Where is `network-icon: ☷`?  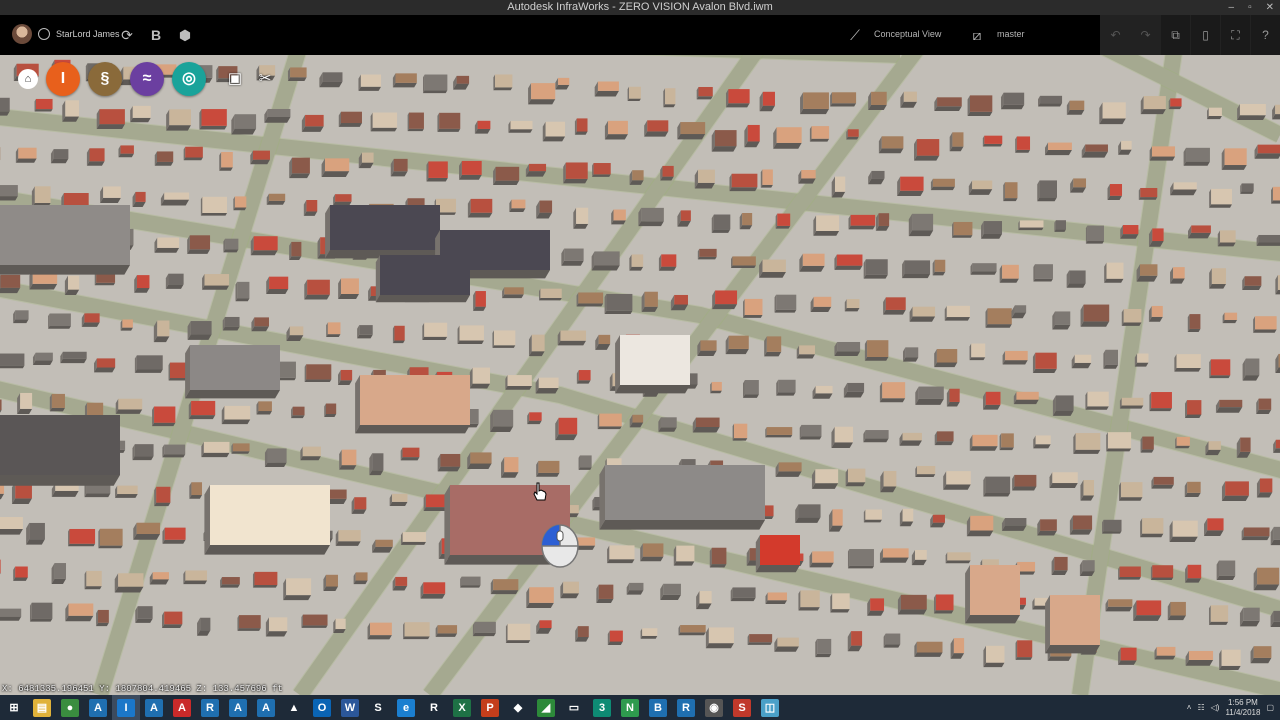 network-icon: ☷ is located at coordinates (1200, 707).